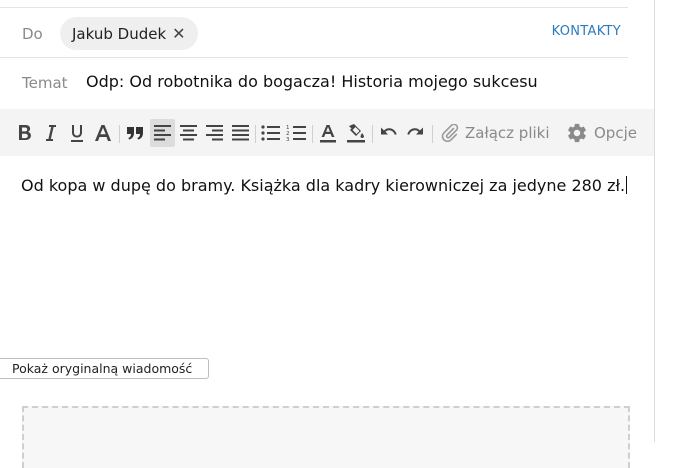  I want to click on recipient-name: Jakub Dudek, so click(119, 33).